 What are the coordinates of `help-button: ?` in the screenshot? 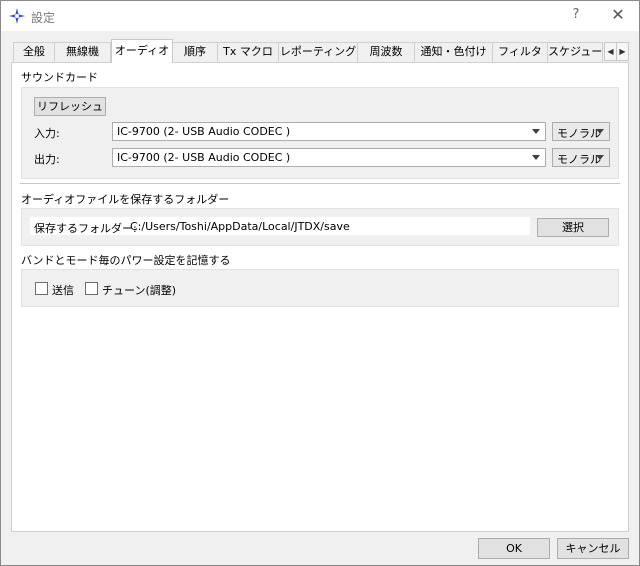 It's located at (576, 16).